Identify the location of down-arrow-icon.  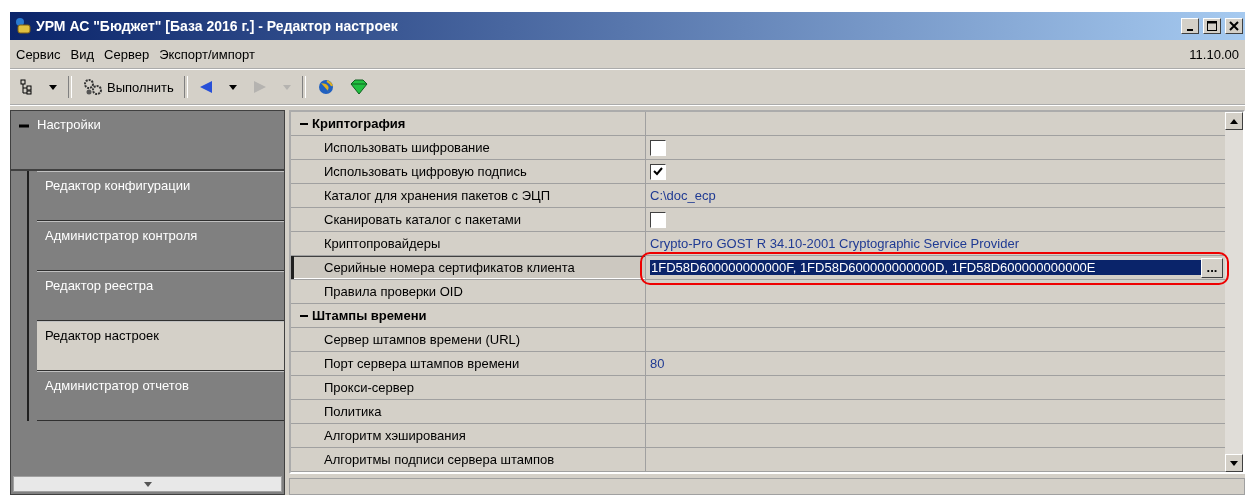
(1234, 463).